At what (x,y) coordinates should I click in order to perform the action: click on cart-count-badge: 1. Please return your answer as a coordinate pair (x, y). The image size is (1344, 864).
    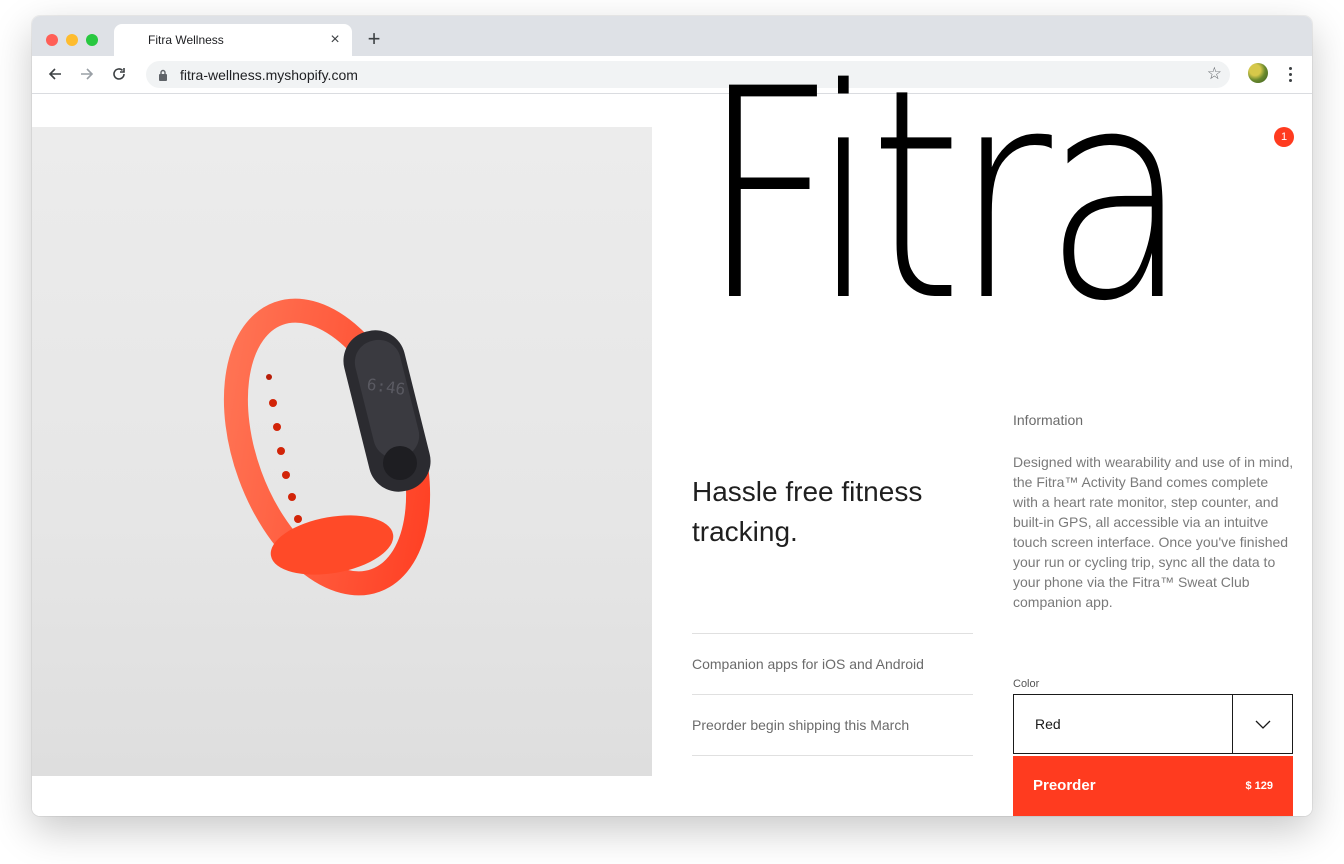
    Looking at the image, I should click on (1284, 137).